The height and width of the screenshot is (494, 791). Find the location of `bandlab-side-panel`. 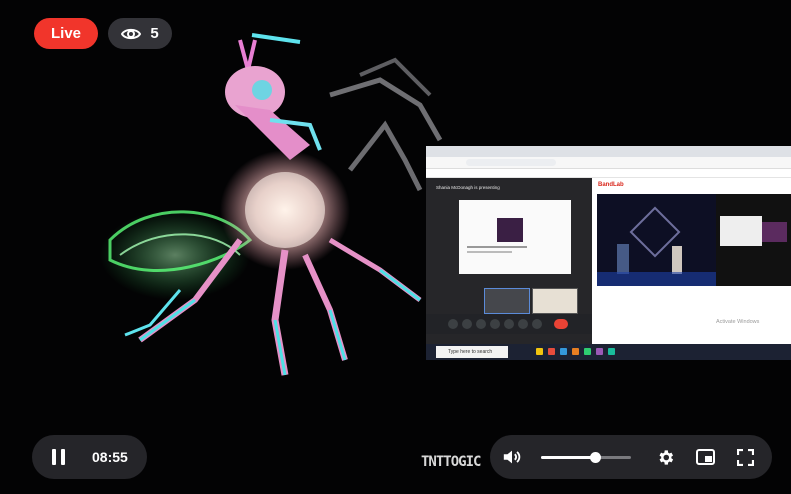

bandlab-side-panel is located at coordinates (753, 240).